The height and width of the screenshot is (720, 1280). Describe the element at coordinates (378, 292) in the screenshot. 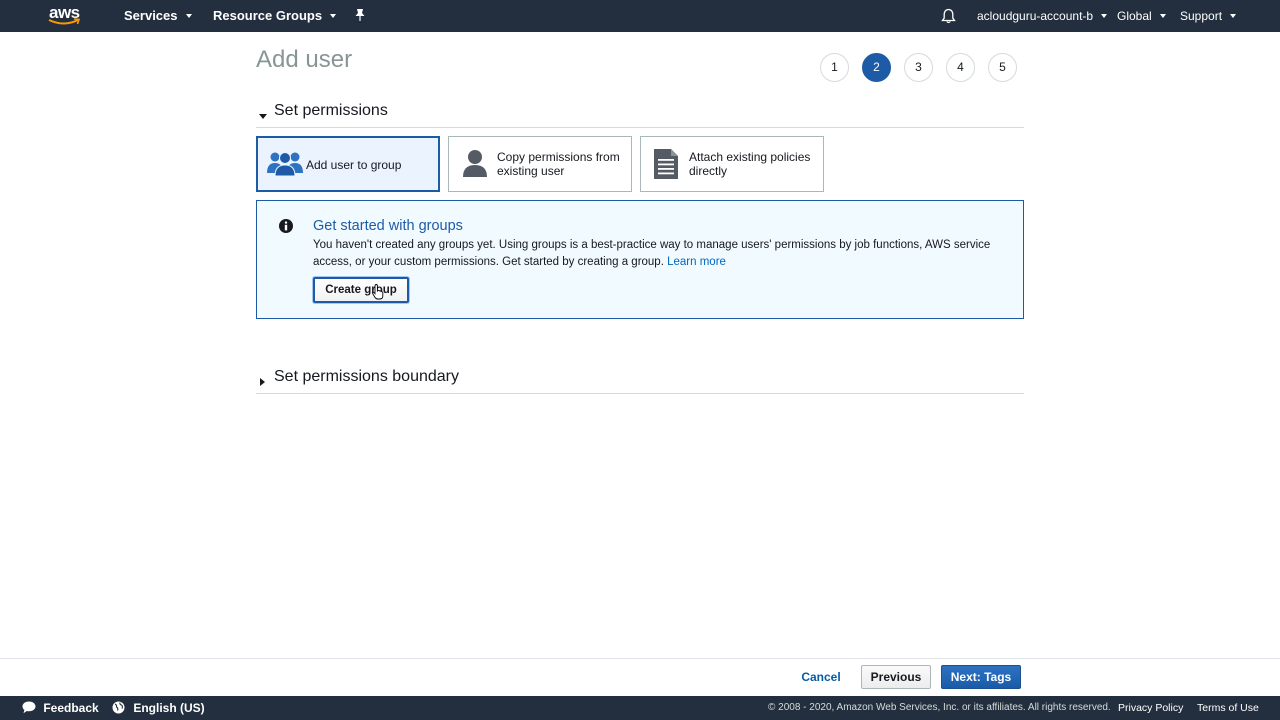

I see `hand-cursor-icon` at that location.